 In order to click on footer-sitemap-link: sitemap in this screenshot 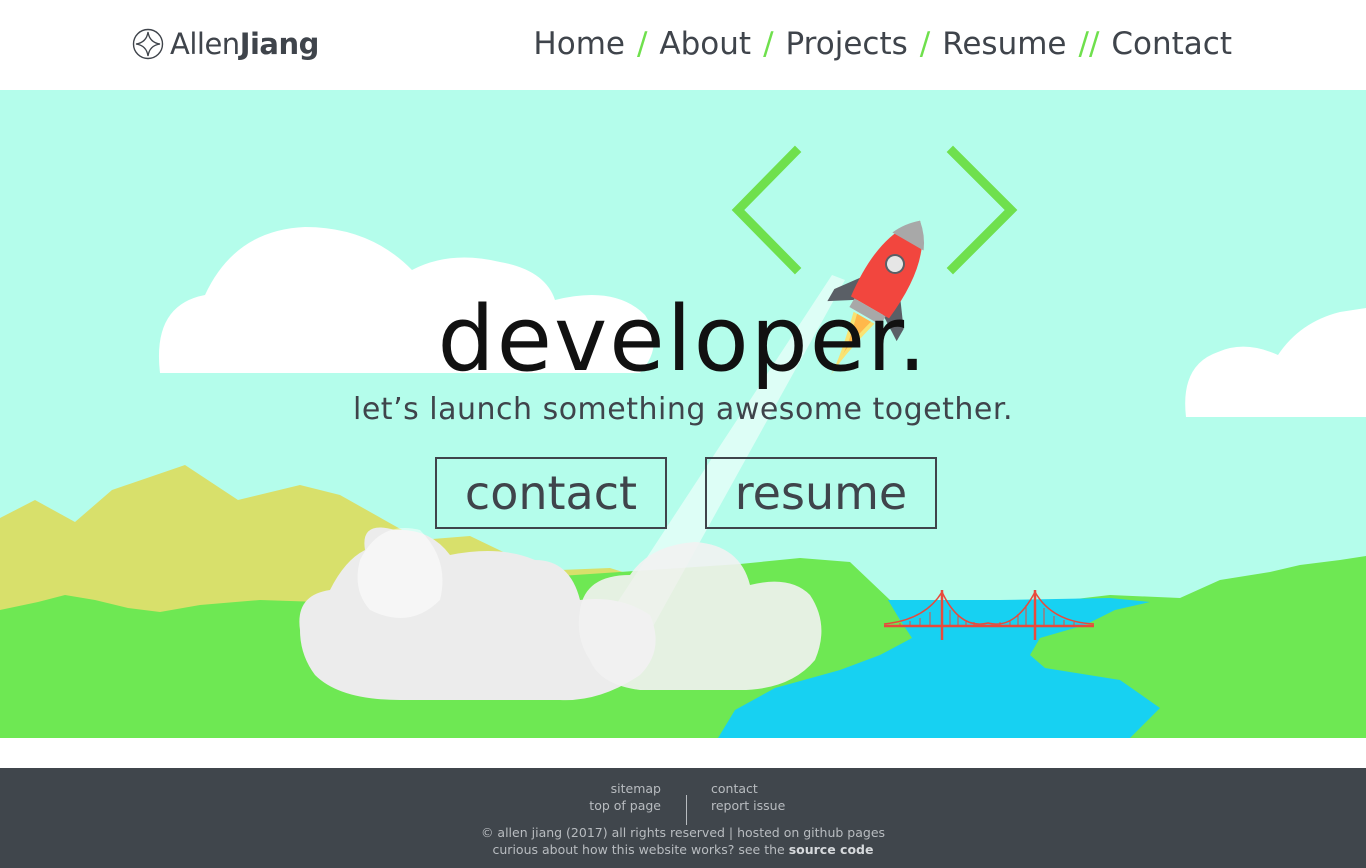, I will do `click(625, 788)`.